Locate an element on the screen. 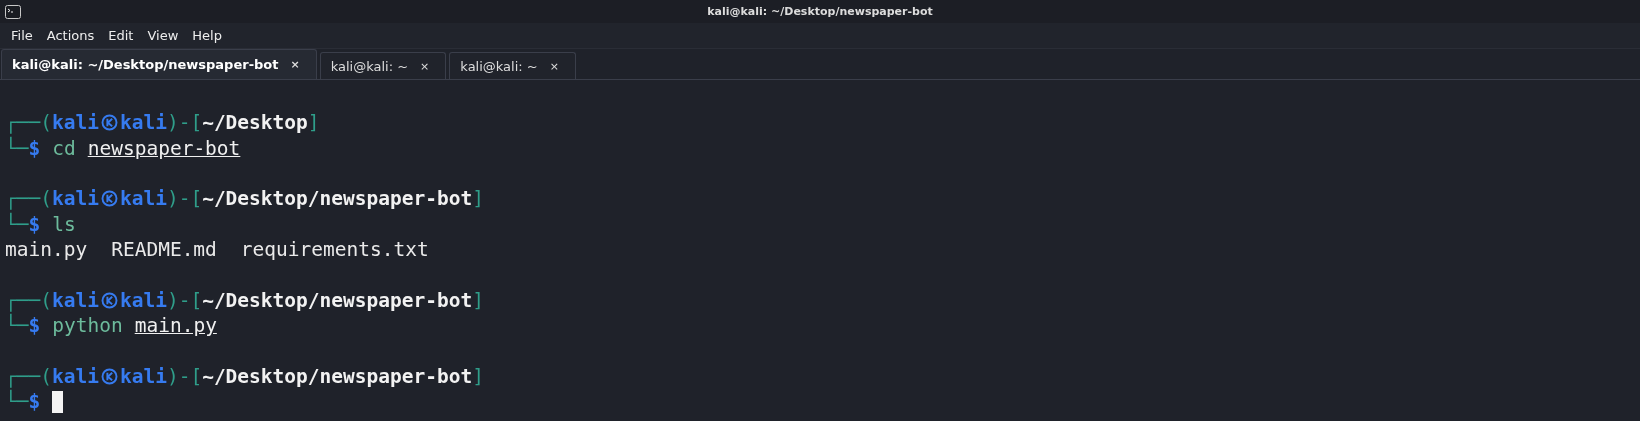 The image size is (1640, 421). terminal-tab: kali@kali: ~/Desktop/newspaper-bot × is located at coordinates (159, 64).